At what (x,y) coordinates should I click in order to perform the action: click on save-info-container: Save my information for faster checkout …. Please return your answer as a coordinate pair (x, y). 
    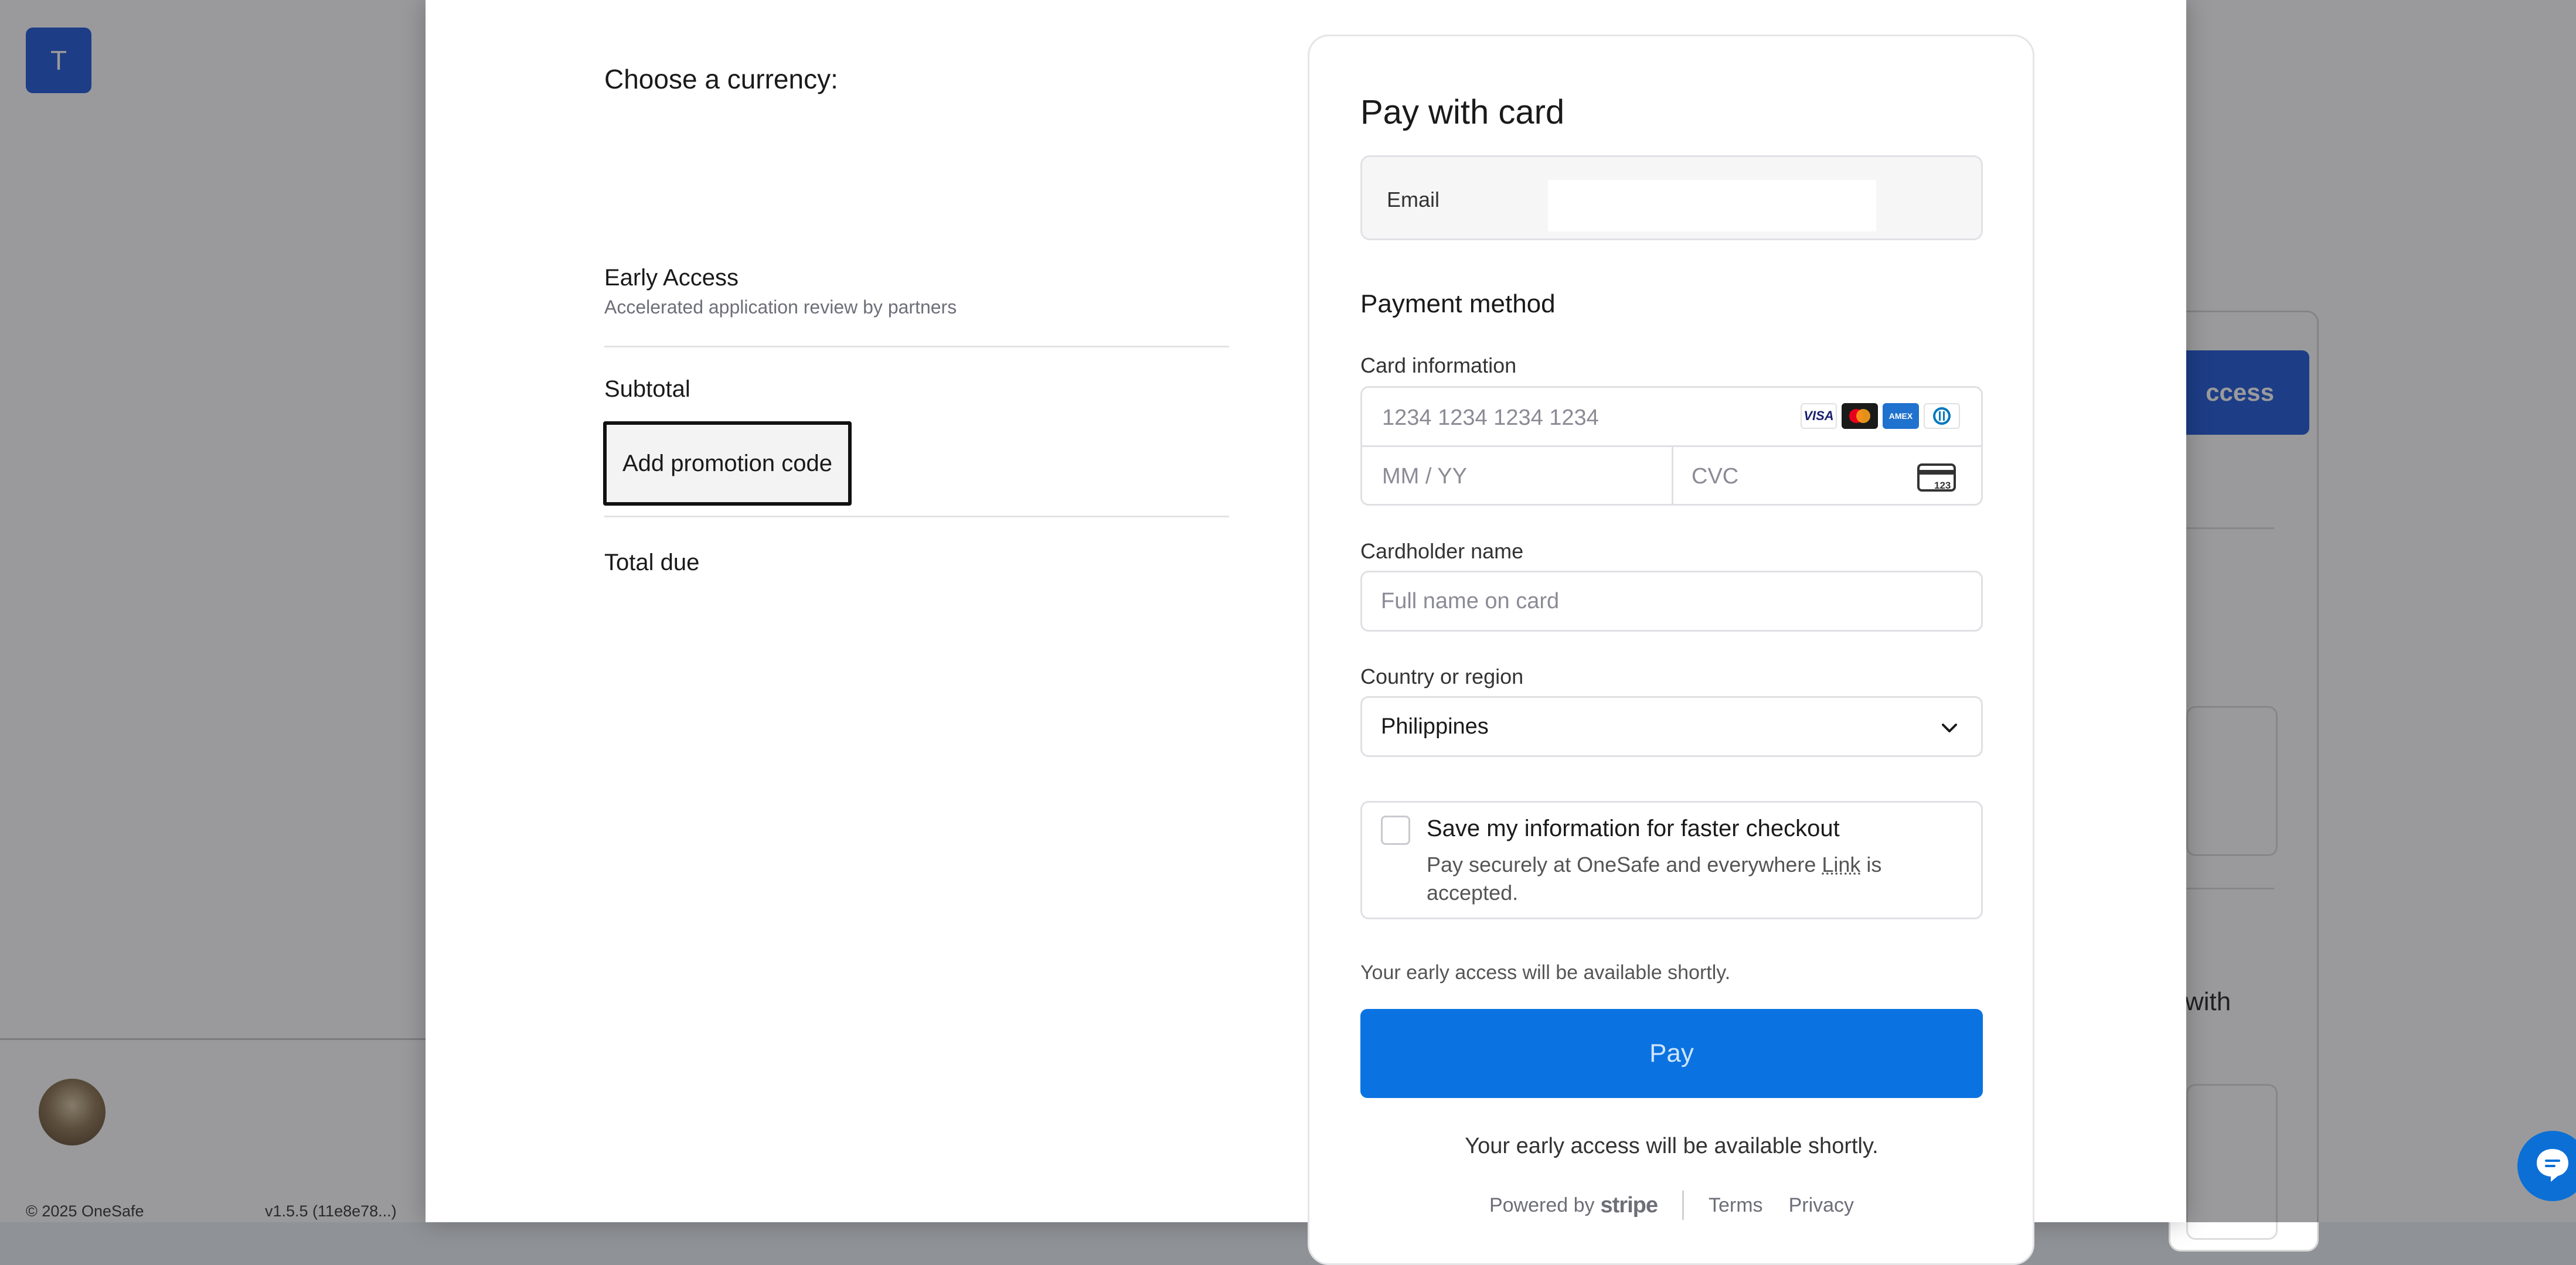
    Looking at the image, I should click on (1671, 860).